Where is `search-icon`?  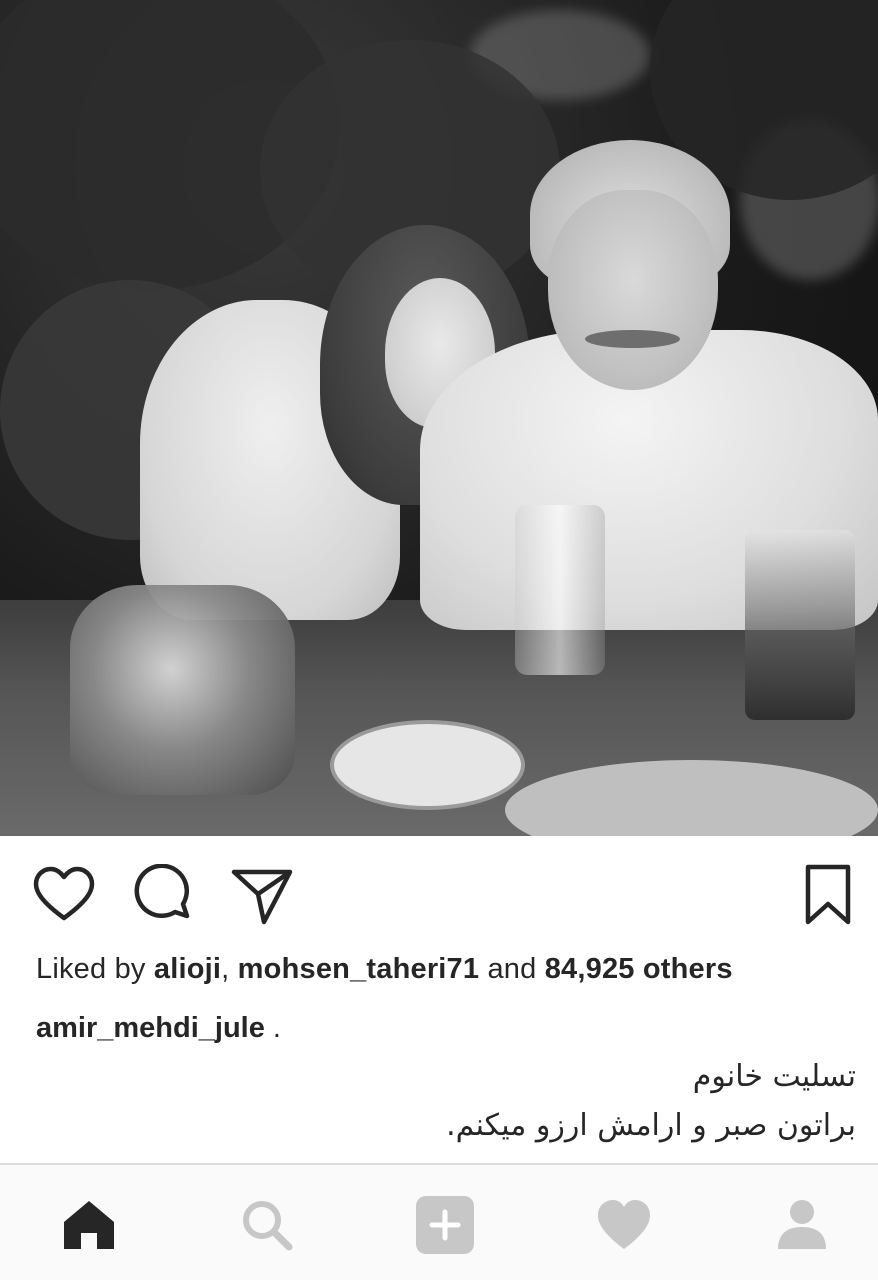
search-icon is located at coordinates (267, 1225).